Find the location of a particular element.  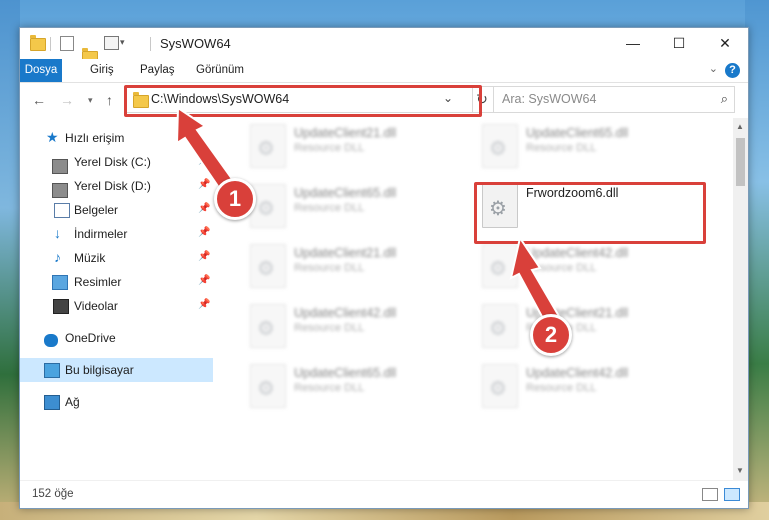

chevron-down-icon: ▾ is located at coordinates (122, 45).